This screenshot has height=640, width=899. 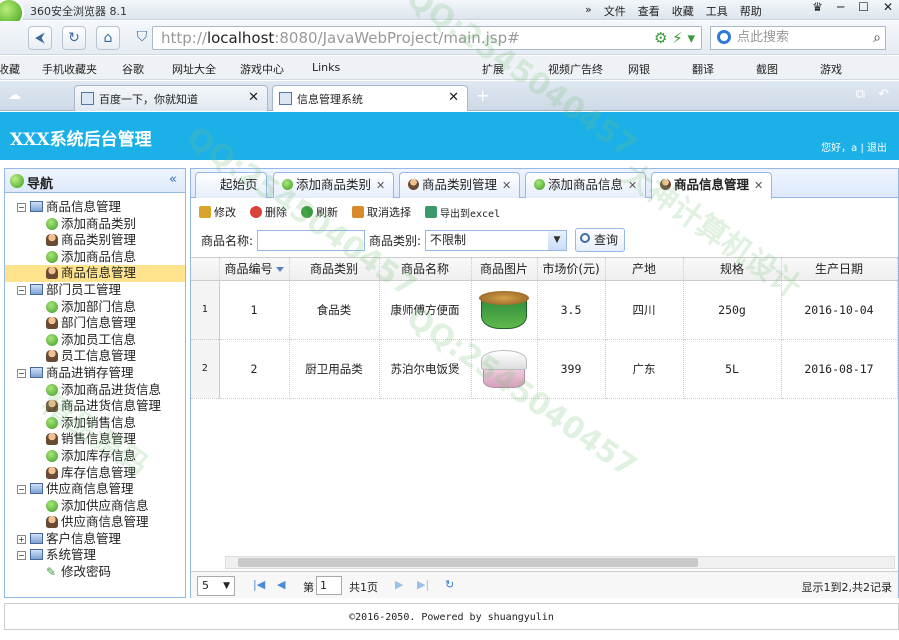 I want to click on minimize-icon: ─, so click(x=840, y=7).